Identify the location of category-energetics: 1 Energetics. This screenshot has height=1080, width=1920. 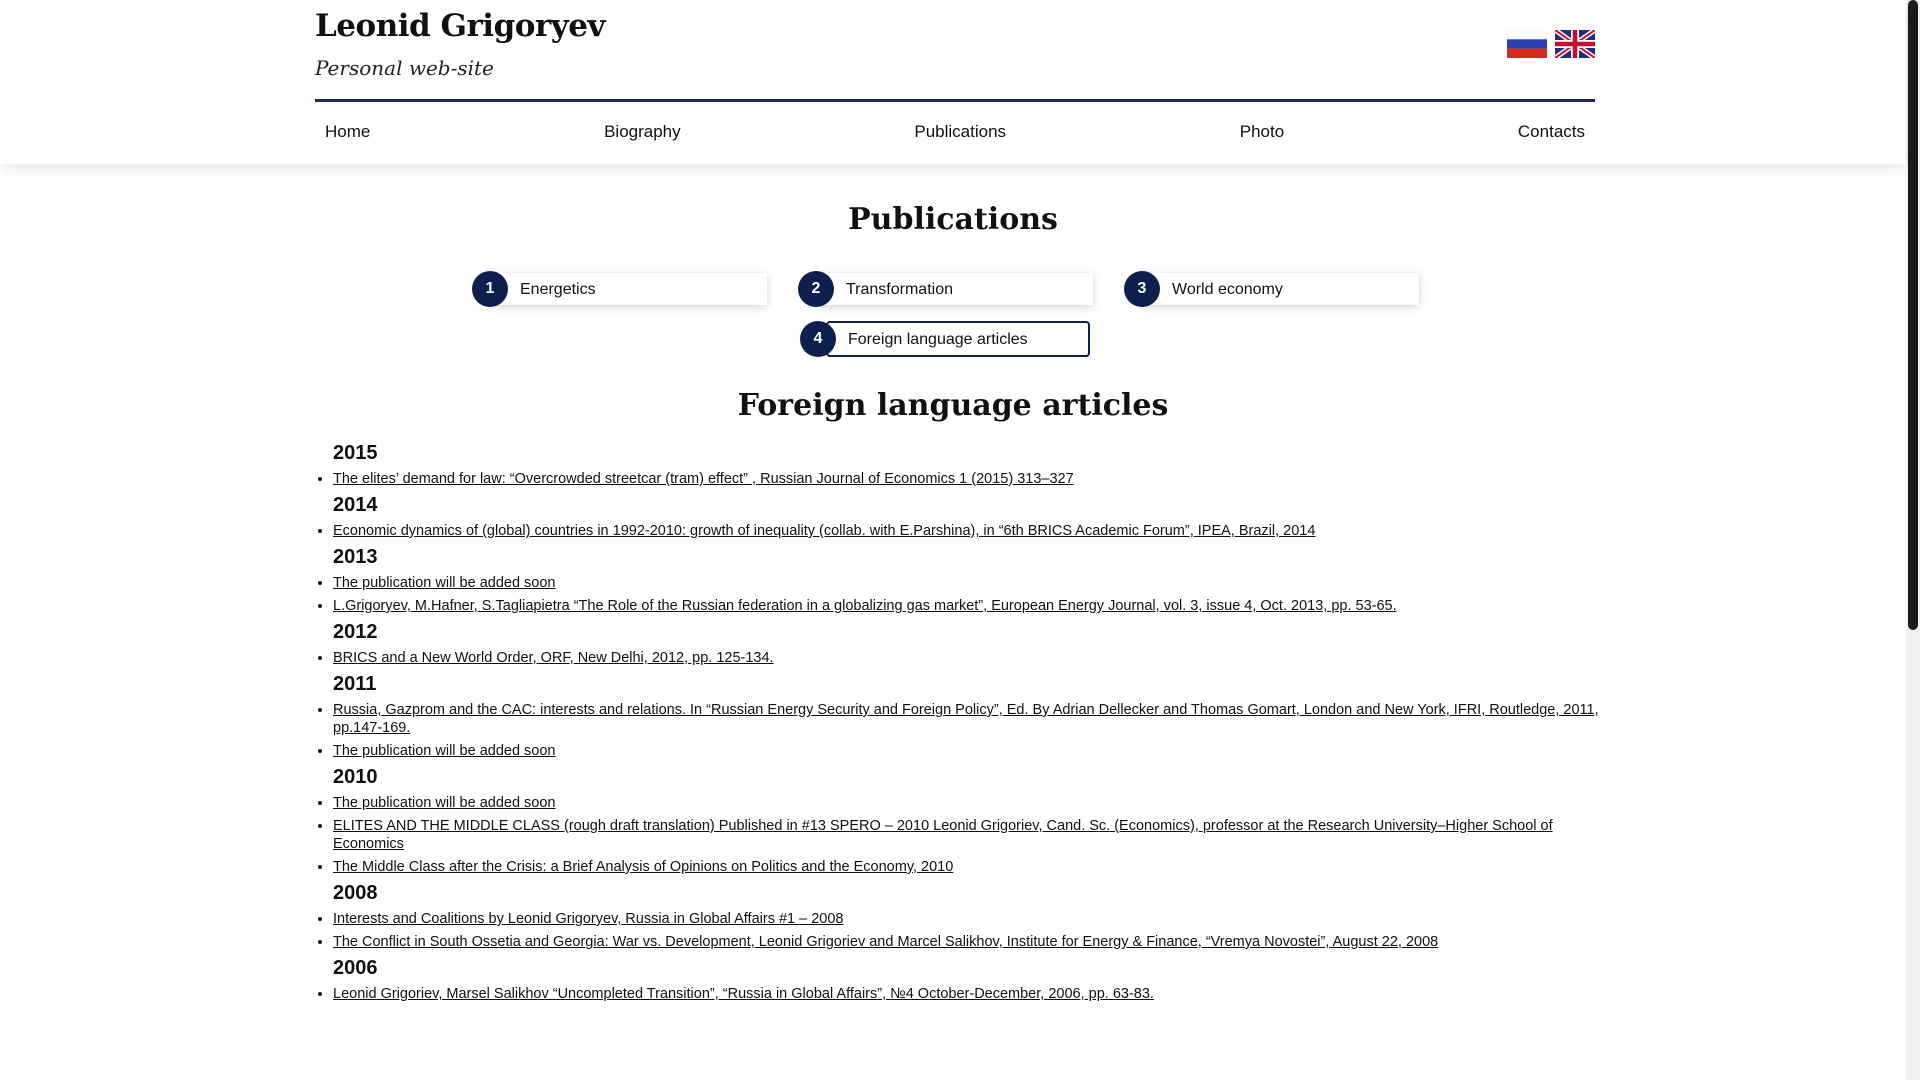
(622, 289).